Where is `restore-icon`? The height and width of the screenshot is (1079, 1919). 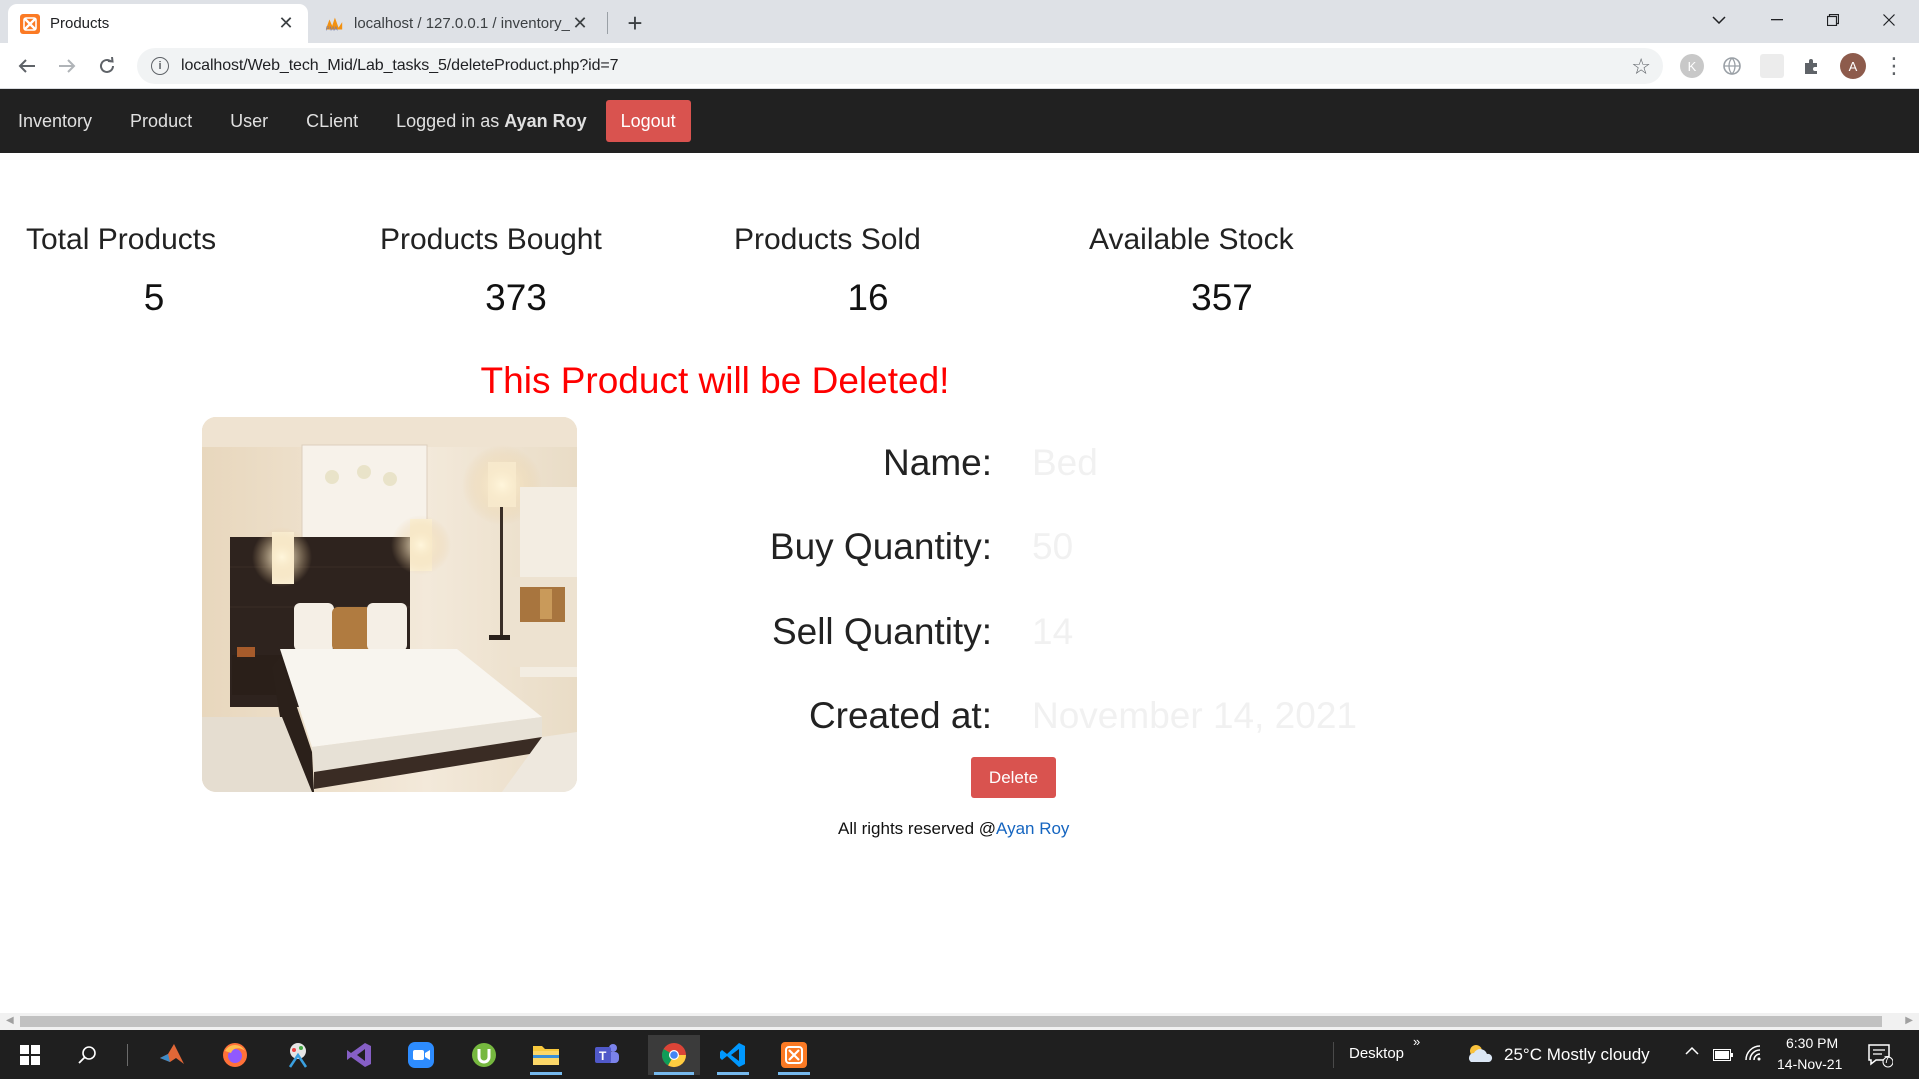 restore-icon is located at coordinates (1833, 20).